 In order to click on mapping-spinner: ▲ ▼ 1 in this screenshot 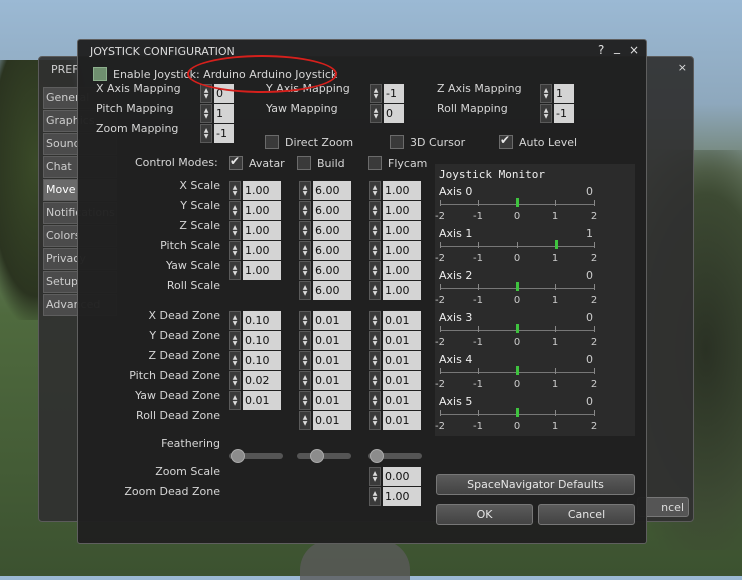, I will do `click(217, 113)`.